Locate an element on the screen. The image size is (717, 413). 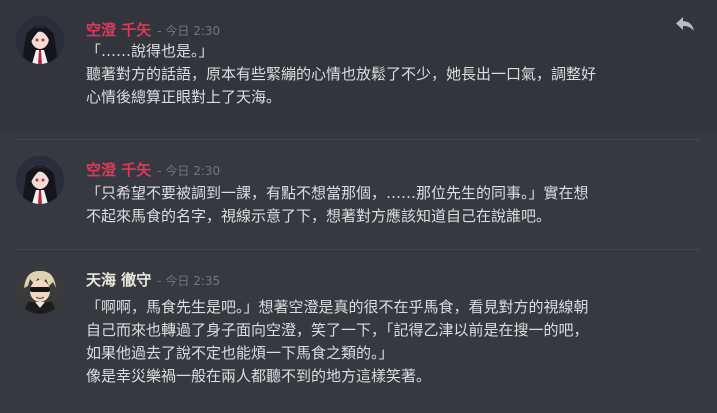
message-line: 「……說得也是。」 is located at coordinates (150, 51).